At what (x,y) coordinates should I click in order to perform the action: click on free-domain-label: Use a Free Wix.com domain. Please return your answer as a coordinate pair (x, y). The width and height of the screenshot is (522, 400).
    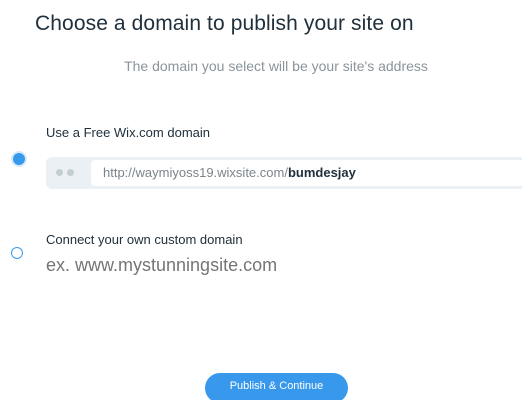
    Looking at the image, I should click on (128, 132).